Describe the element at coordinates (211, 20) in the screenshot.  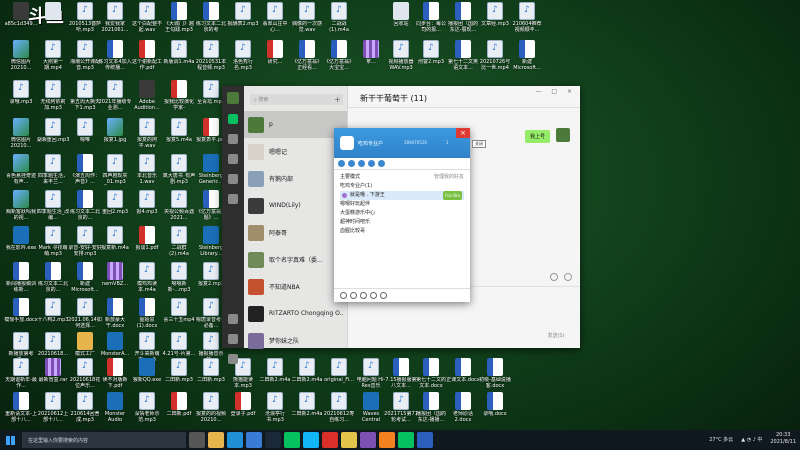
I see `desktop-icon: 练习文本二北京的考` at that location.